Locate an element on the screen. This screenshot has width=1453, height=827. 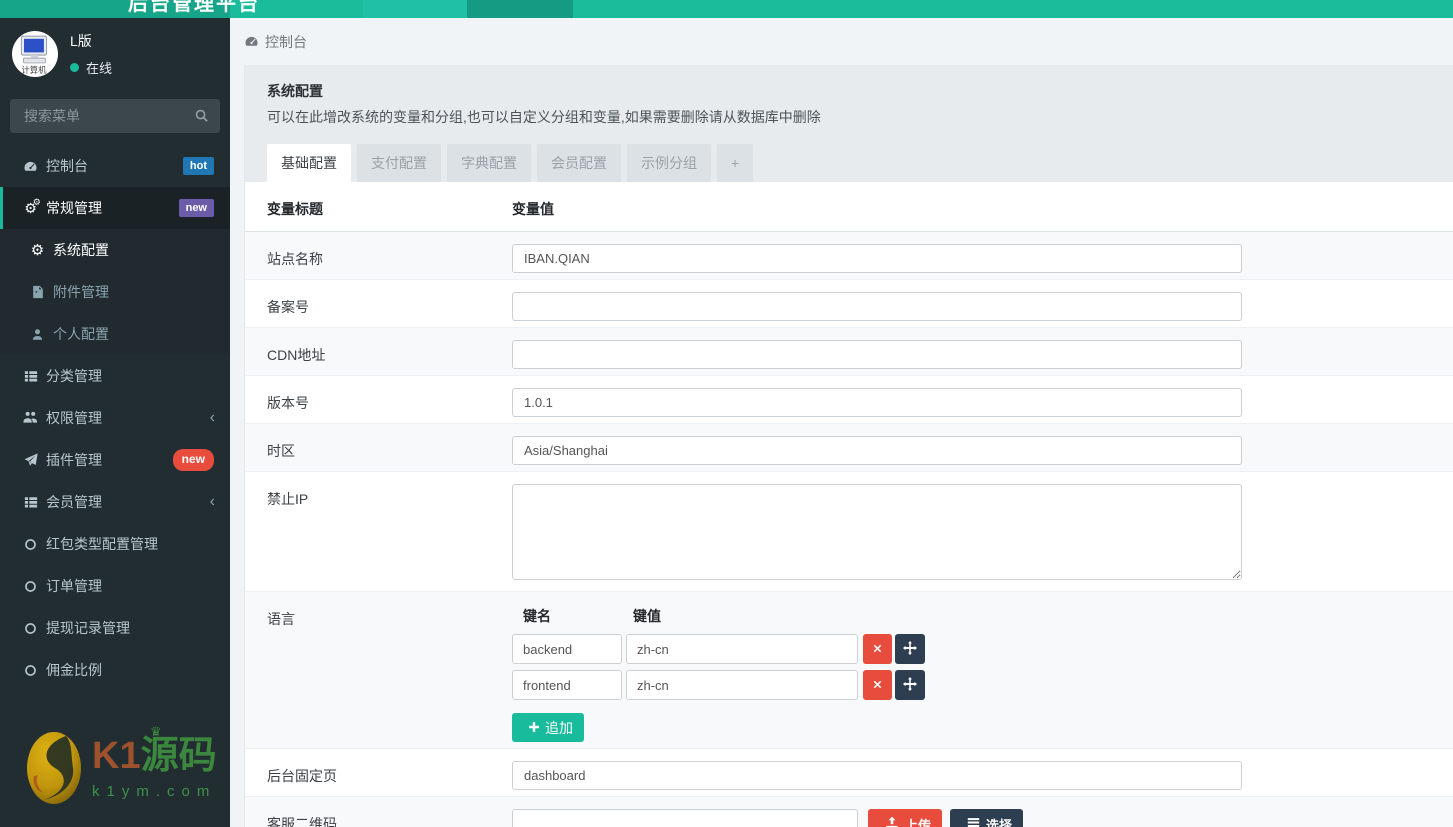
tab-3: 会员配置 is located at coordinates (579, 163).